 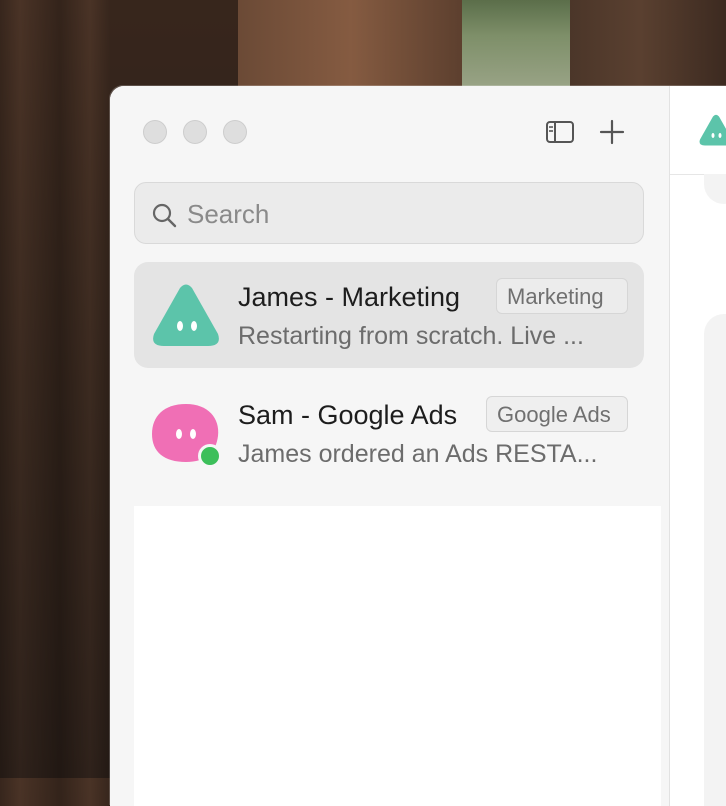 I want to click on search-icon, so click(x=164, y=215).